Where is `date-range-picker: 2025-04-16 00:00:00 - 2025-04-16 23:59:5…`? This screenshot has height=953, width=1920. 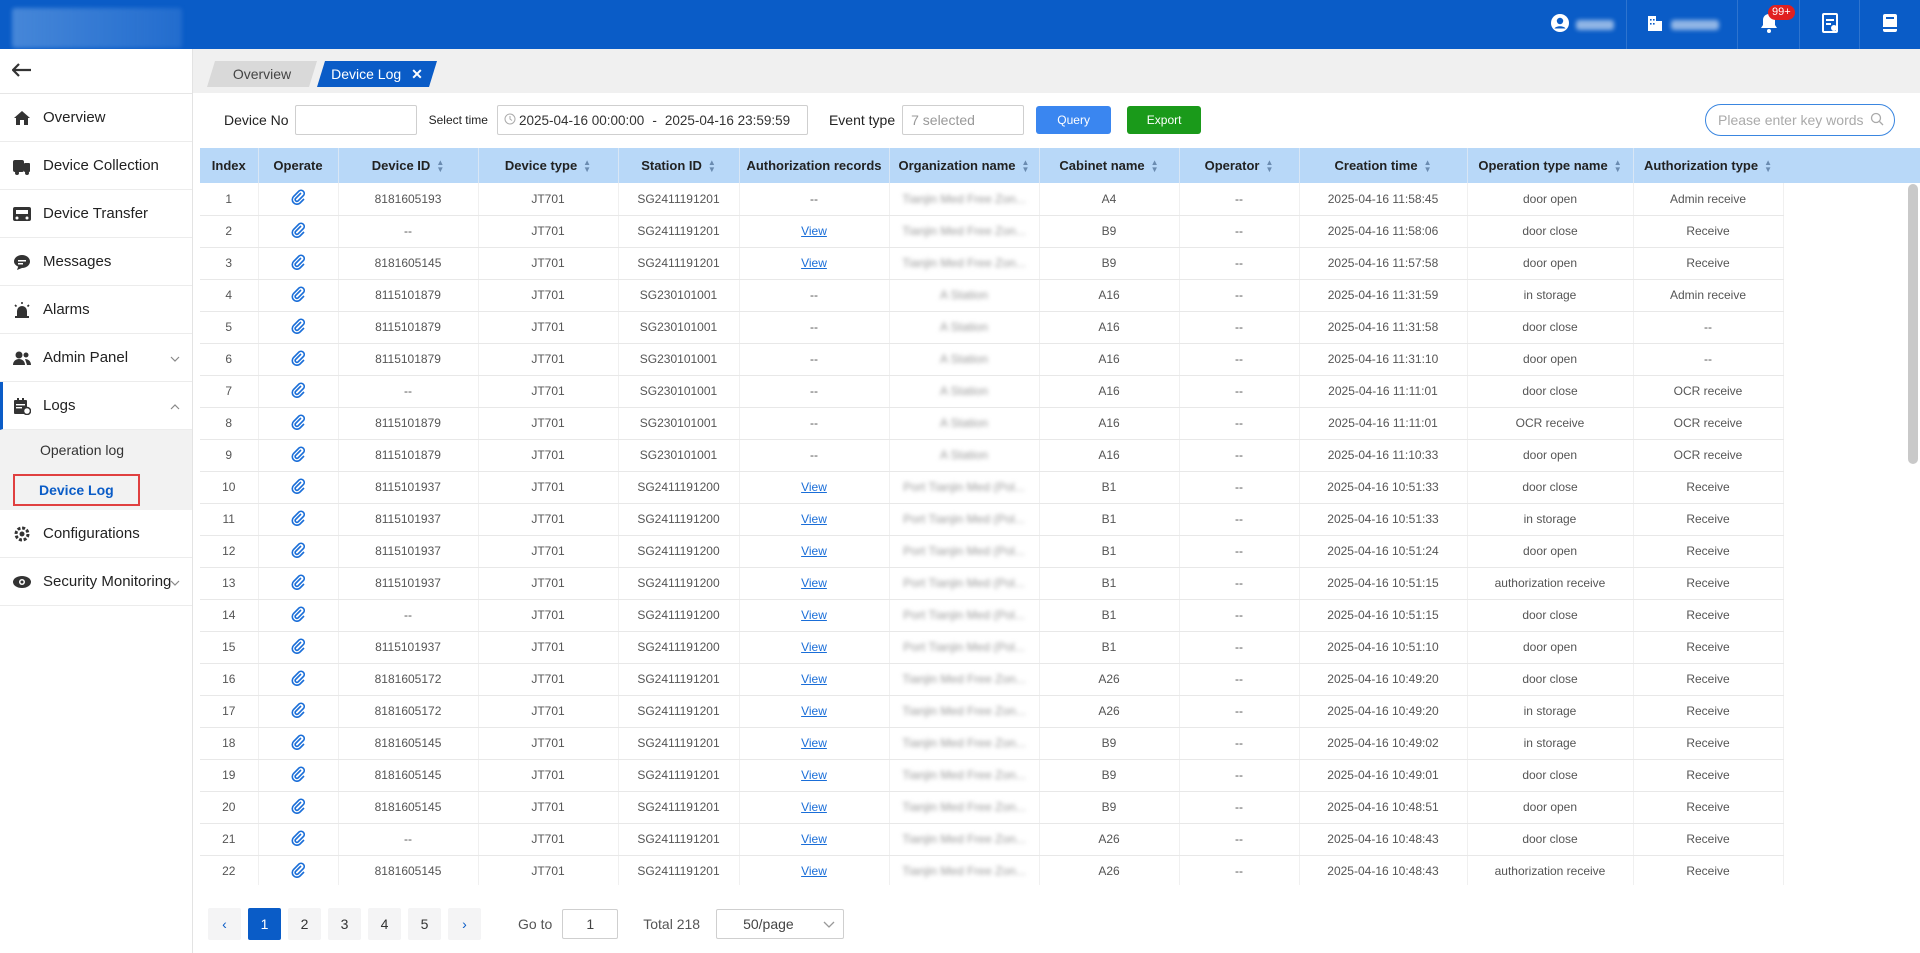
date-range-picker: 2025-04-16 00:00:00 - 2025-04-16 23:59:5… is located at coordinates (652, 120).